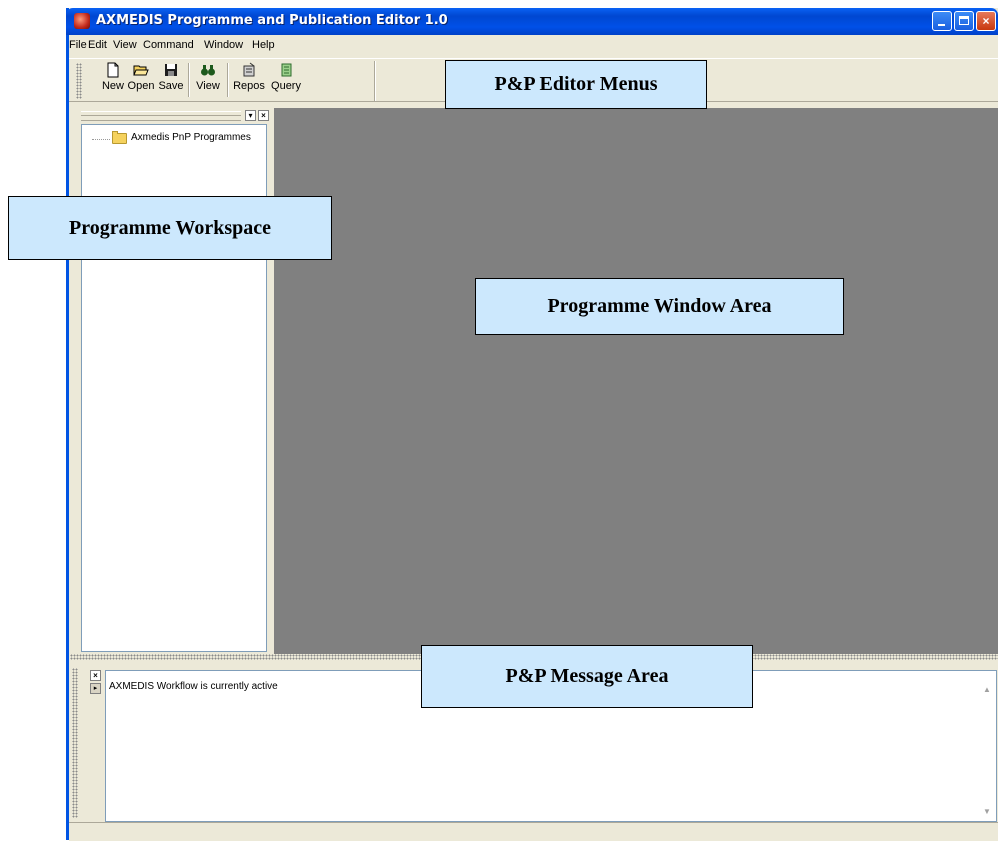 Image resolution: width=998 pixels, height=841 pixels. I want to click on repository-icon, so click(249, 69).